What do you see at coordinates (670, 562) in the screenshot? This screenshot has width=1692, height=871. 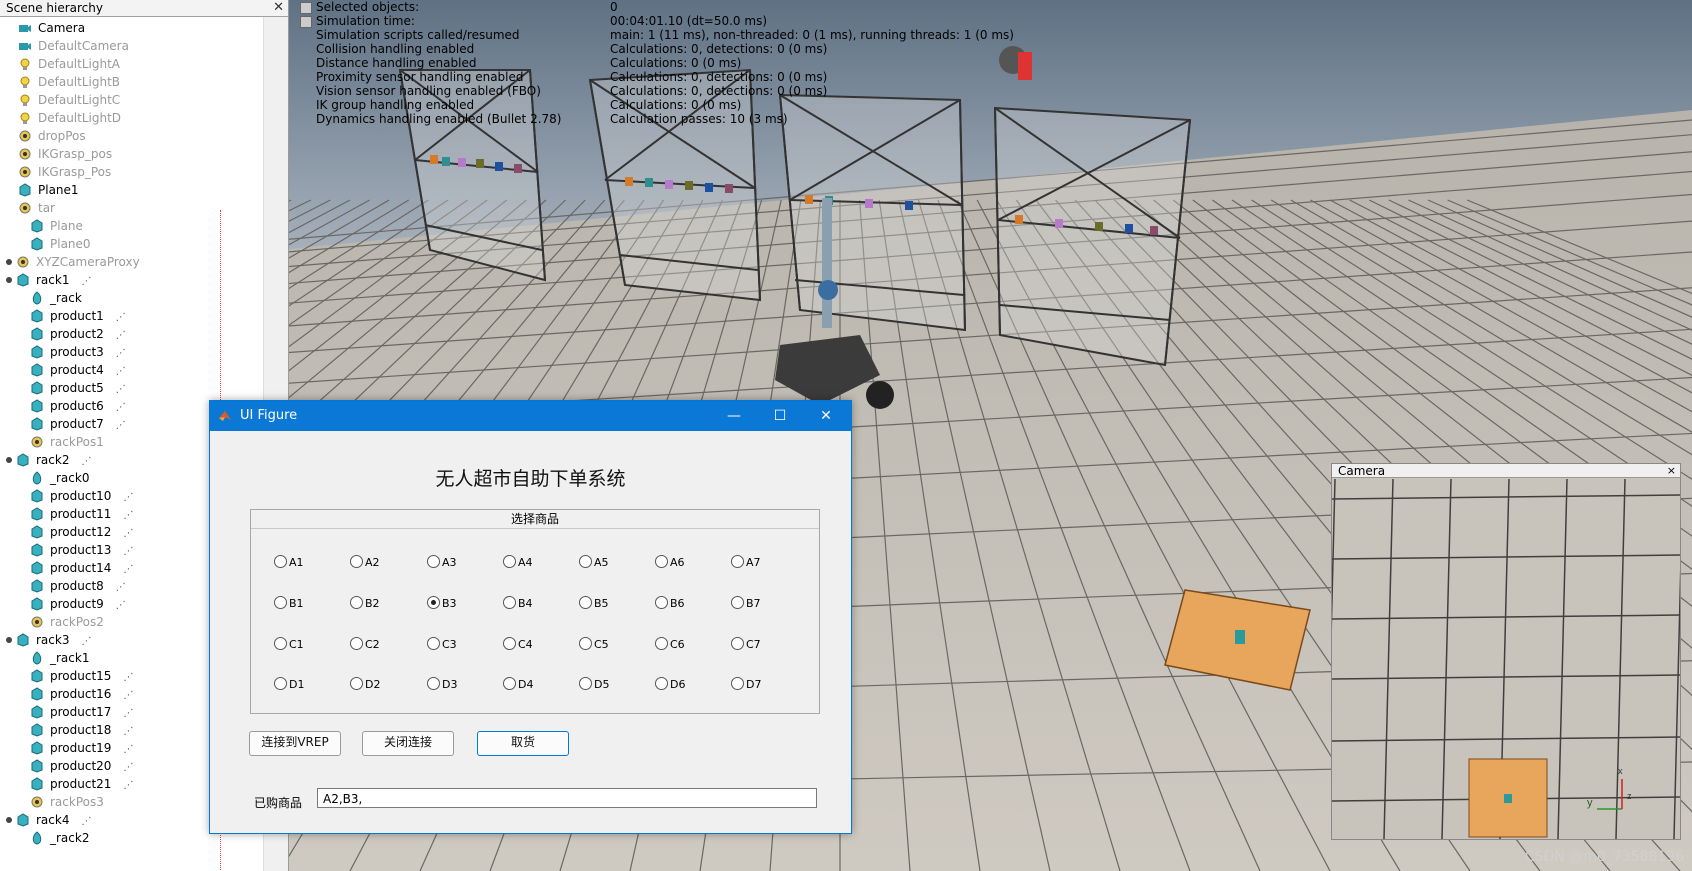 I see `product-radio-a6: A6` at bounding box center [670, 562].